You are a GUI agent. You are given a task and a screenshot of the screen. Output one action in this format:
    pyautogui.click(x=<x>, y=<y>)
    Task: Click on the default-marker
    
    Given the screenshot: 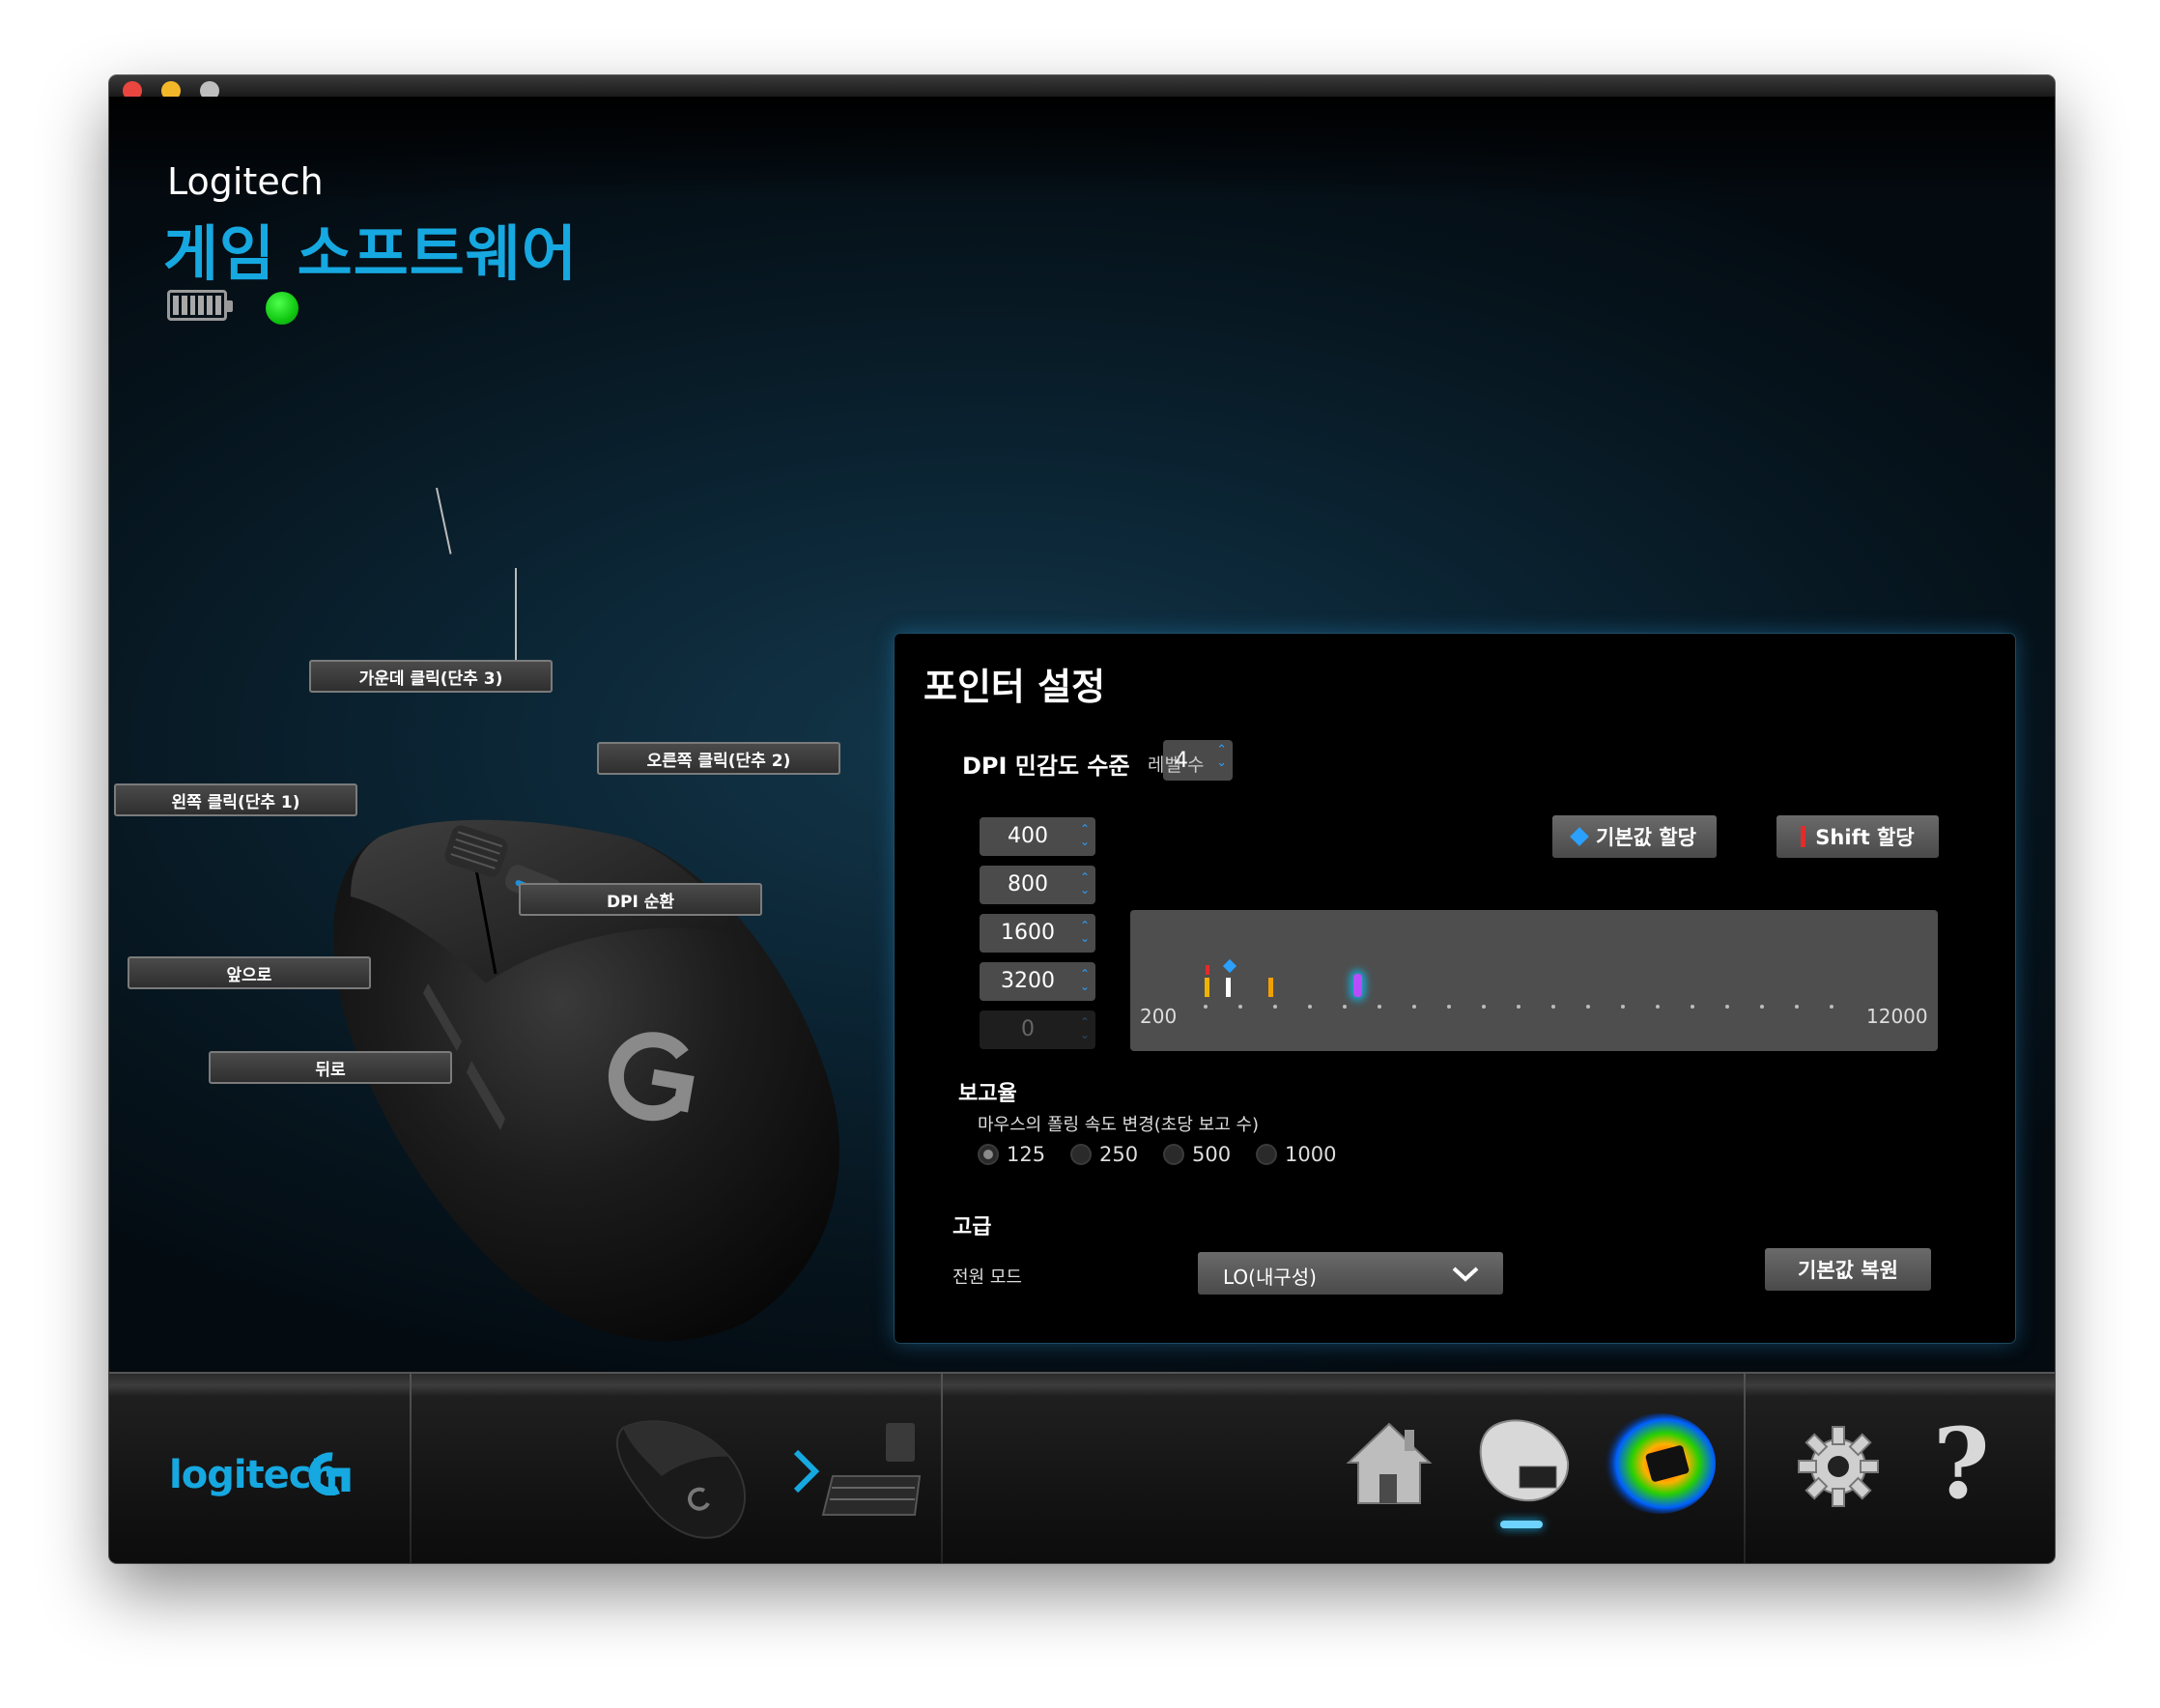 What is the action you would take?
    pyautogui.click(x=1229, y=966)
    